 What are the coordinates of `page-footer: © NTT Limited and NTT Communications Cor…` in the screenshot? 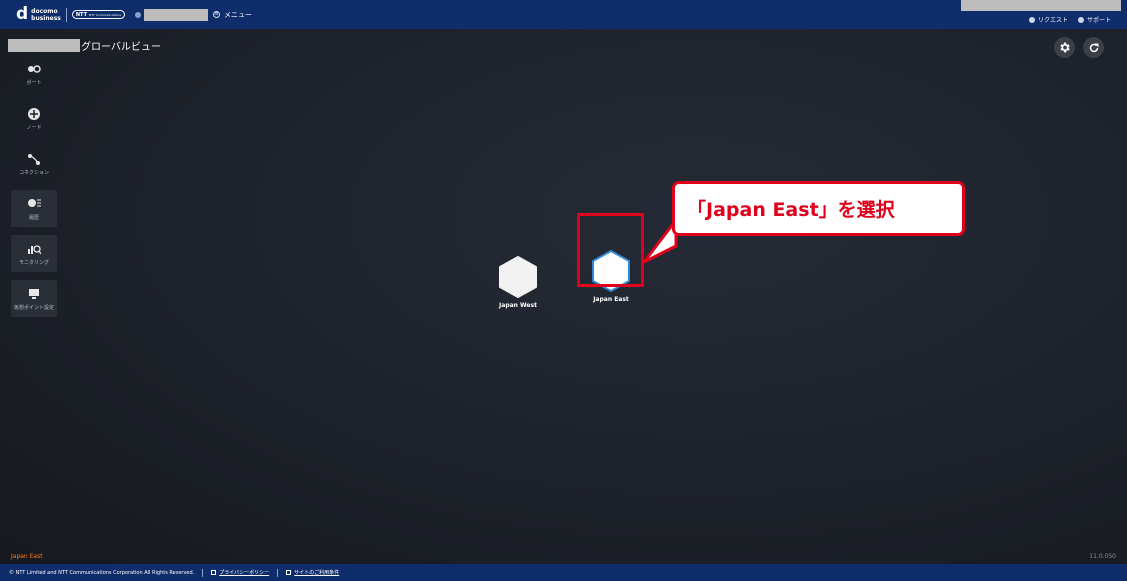 It's located at (563, 572).